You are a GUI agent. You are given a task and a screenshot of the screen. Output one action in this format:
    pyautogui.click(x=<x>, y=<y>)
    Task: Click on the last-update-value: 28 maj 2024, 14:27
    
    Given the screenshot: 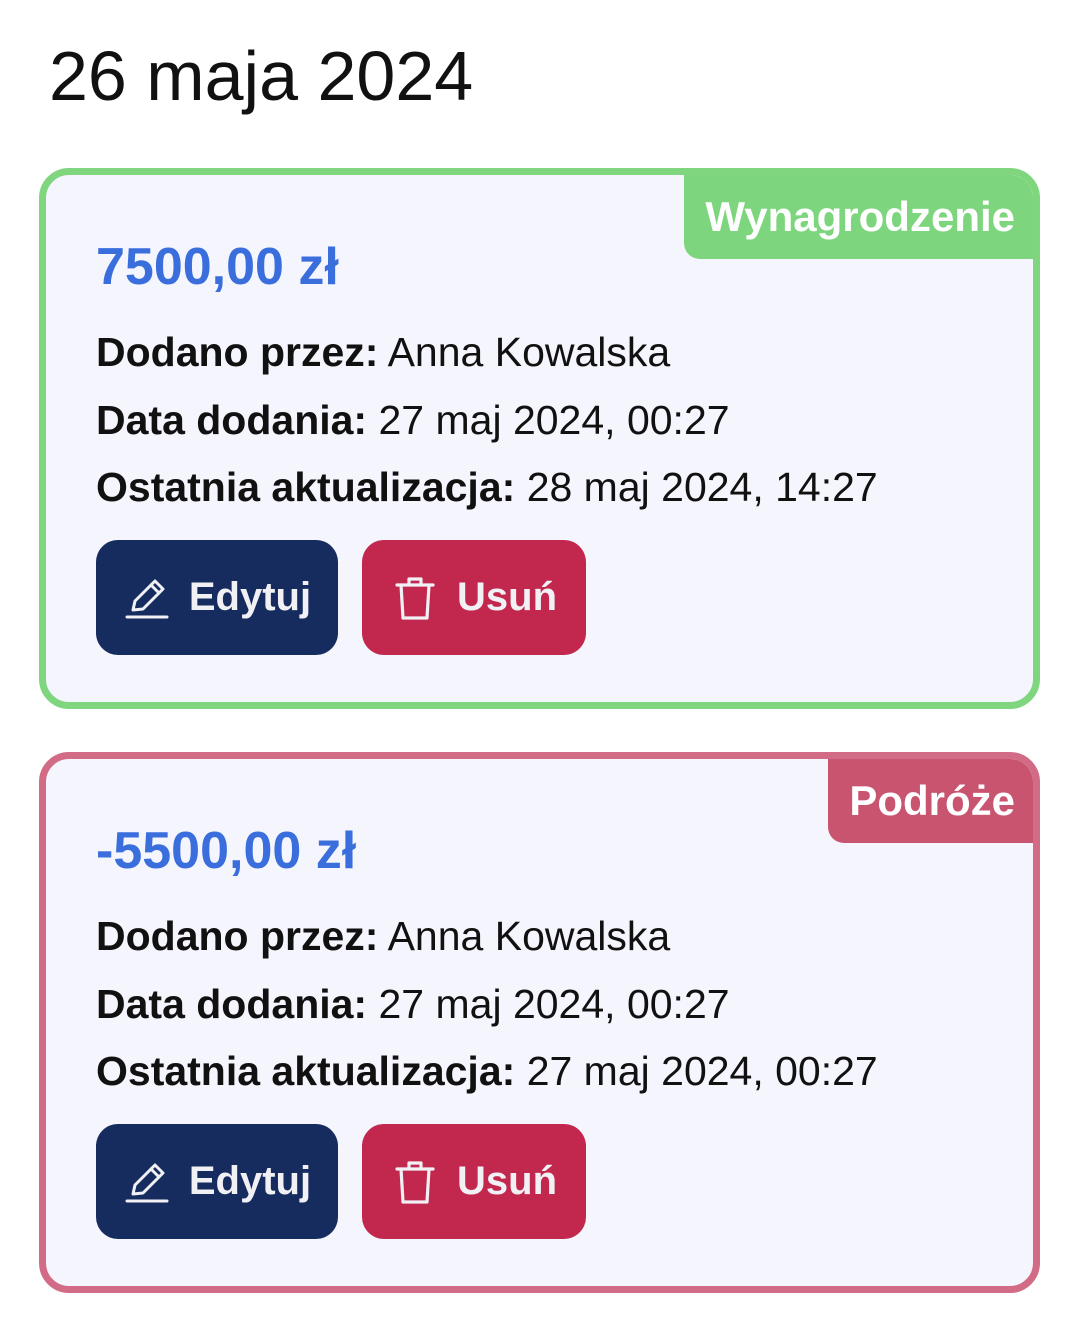 What is the action you would take?
    pyautogui.click(x=702, y=487)
    